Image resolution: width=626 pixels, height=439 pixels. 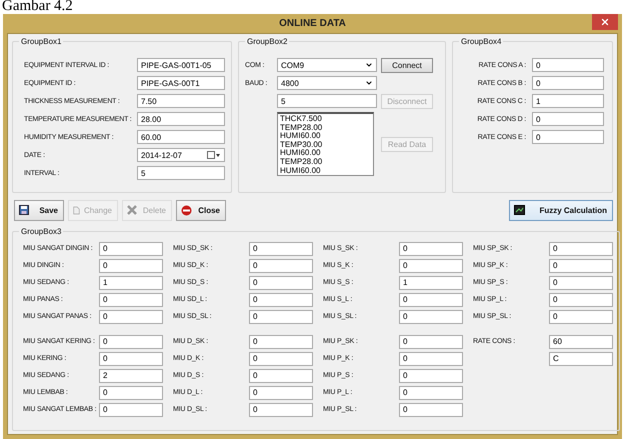 I want to click on text-field: 28.00, so click(x=181, y=119).